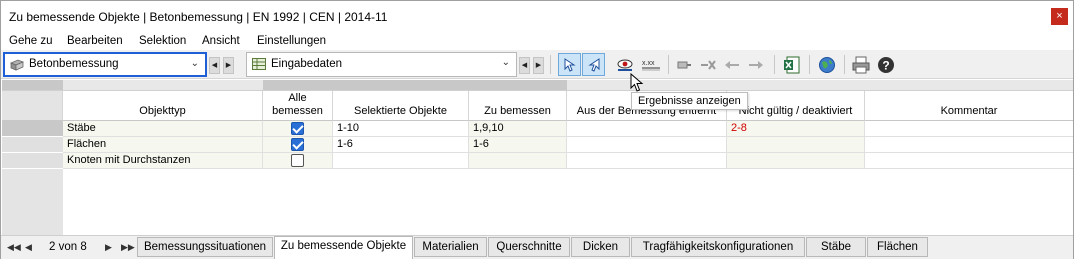 Image resolution: width=1074 pixels, height=259 pixels. I want to click on cell-zu-bemessen: 1-6, so click(518, 145).